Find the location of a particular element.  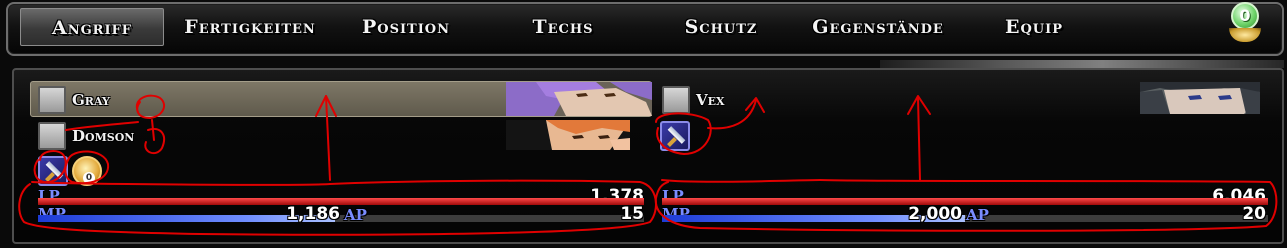

character-name-domson: Domson is located at coordinates (103, 136).